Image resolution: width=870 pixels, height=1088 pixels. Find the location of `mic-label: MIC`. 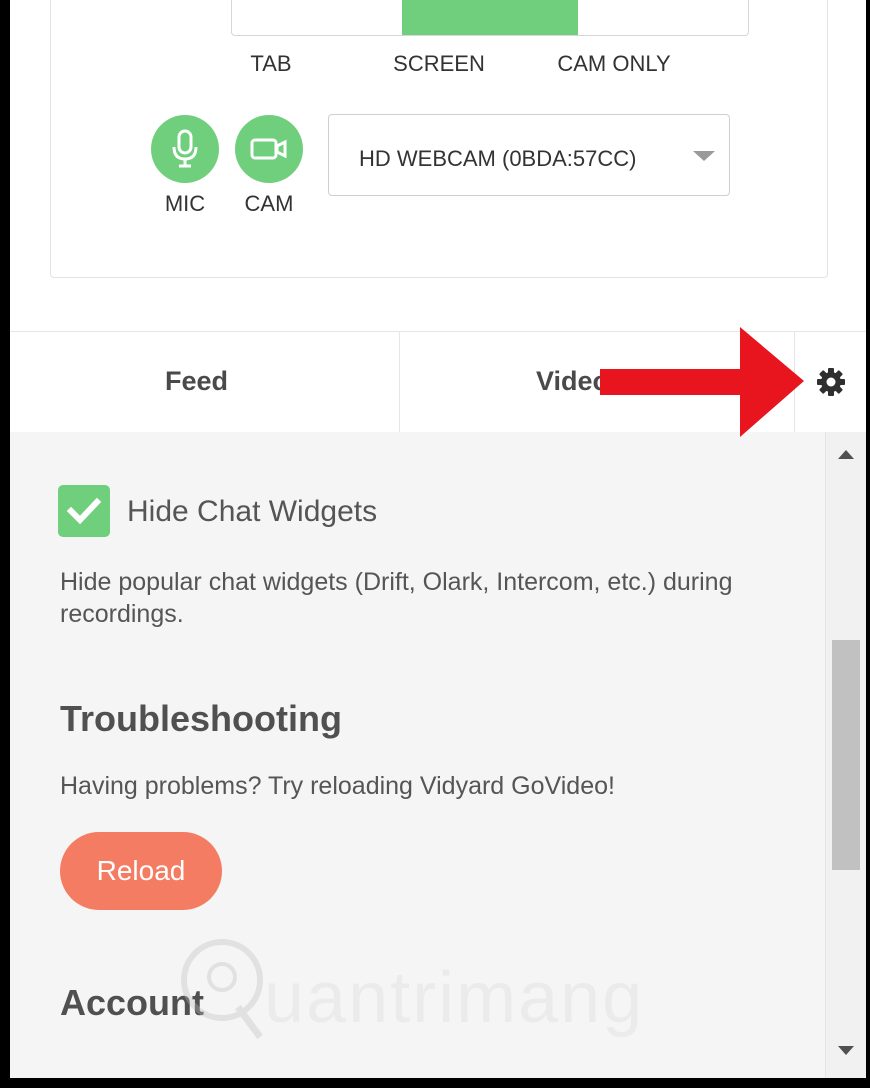

mic-label: MIC is located at coordinates (185, 203).